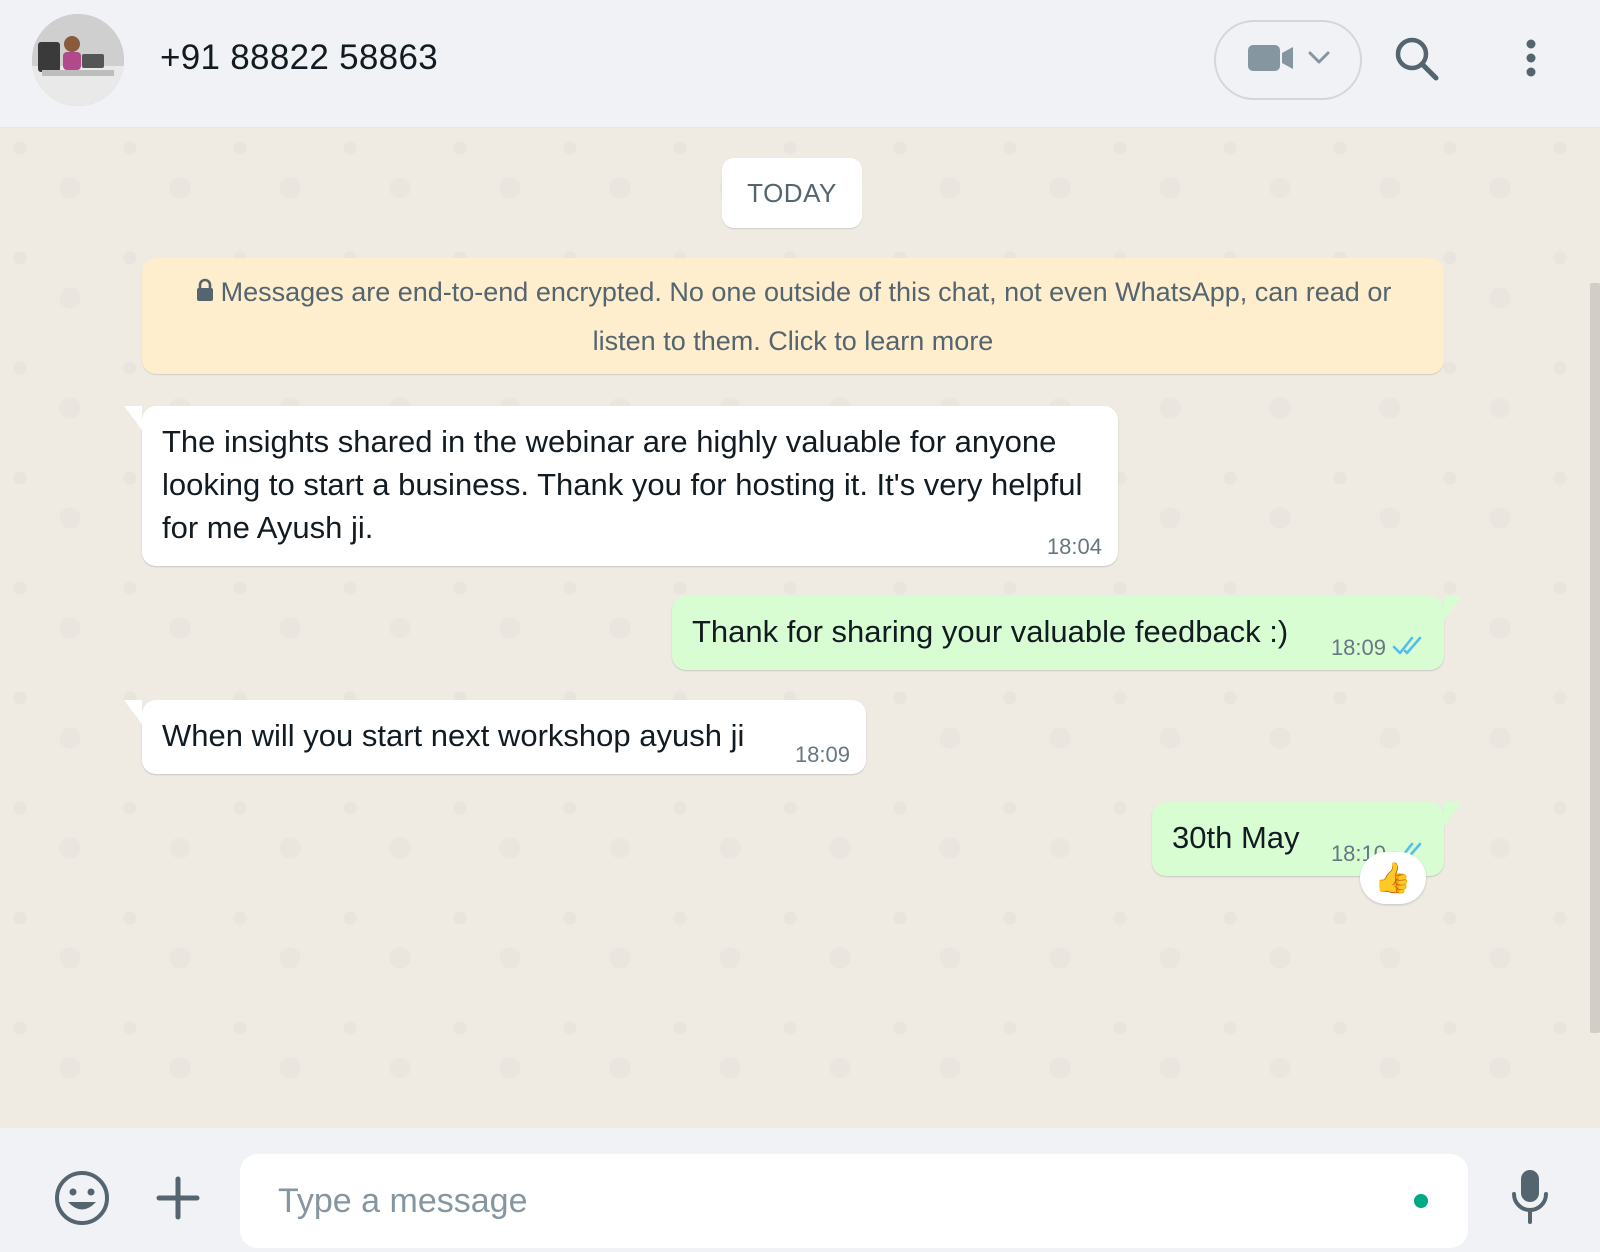  I want to click on message-meta: 18:04, so click(1074, 547).